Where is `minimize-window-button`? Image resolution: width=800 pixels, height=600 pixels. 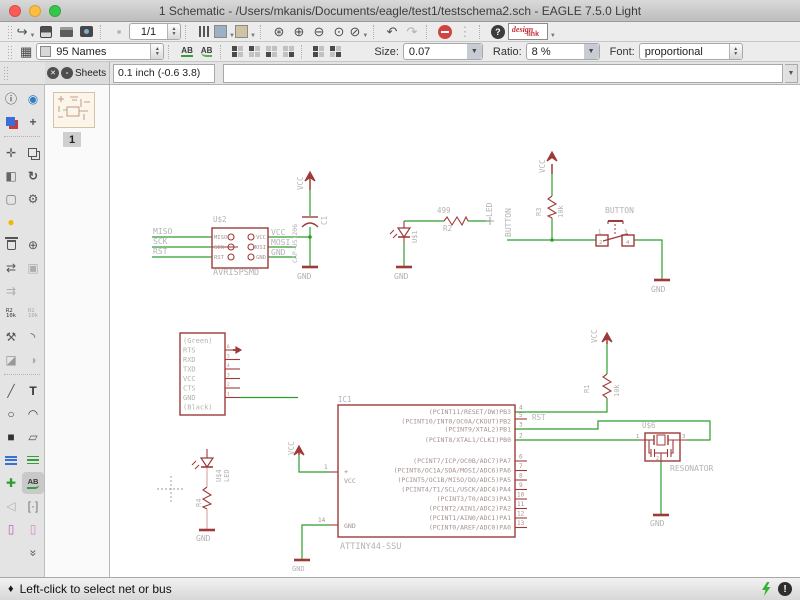
minimize-window-button is located at coordinates (35, 10).